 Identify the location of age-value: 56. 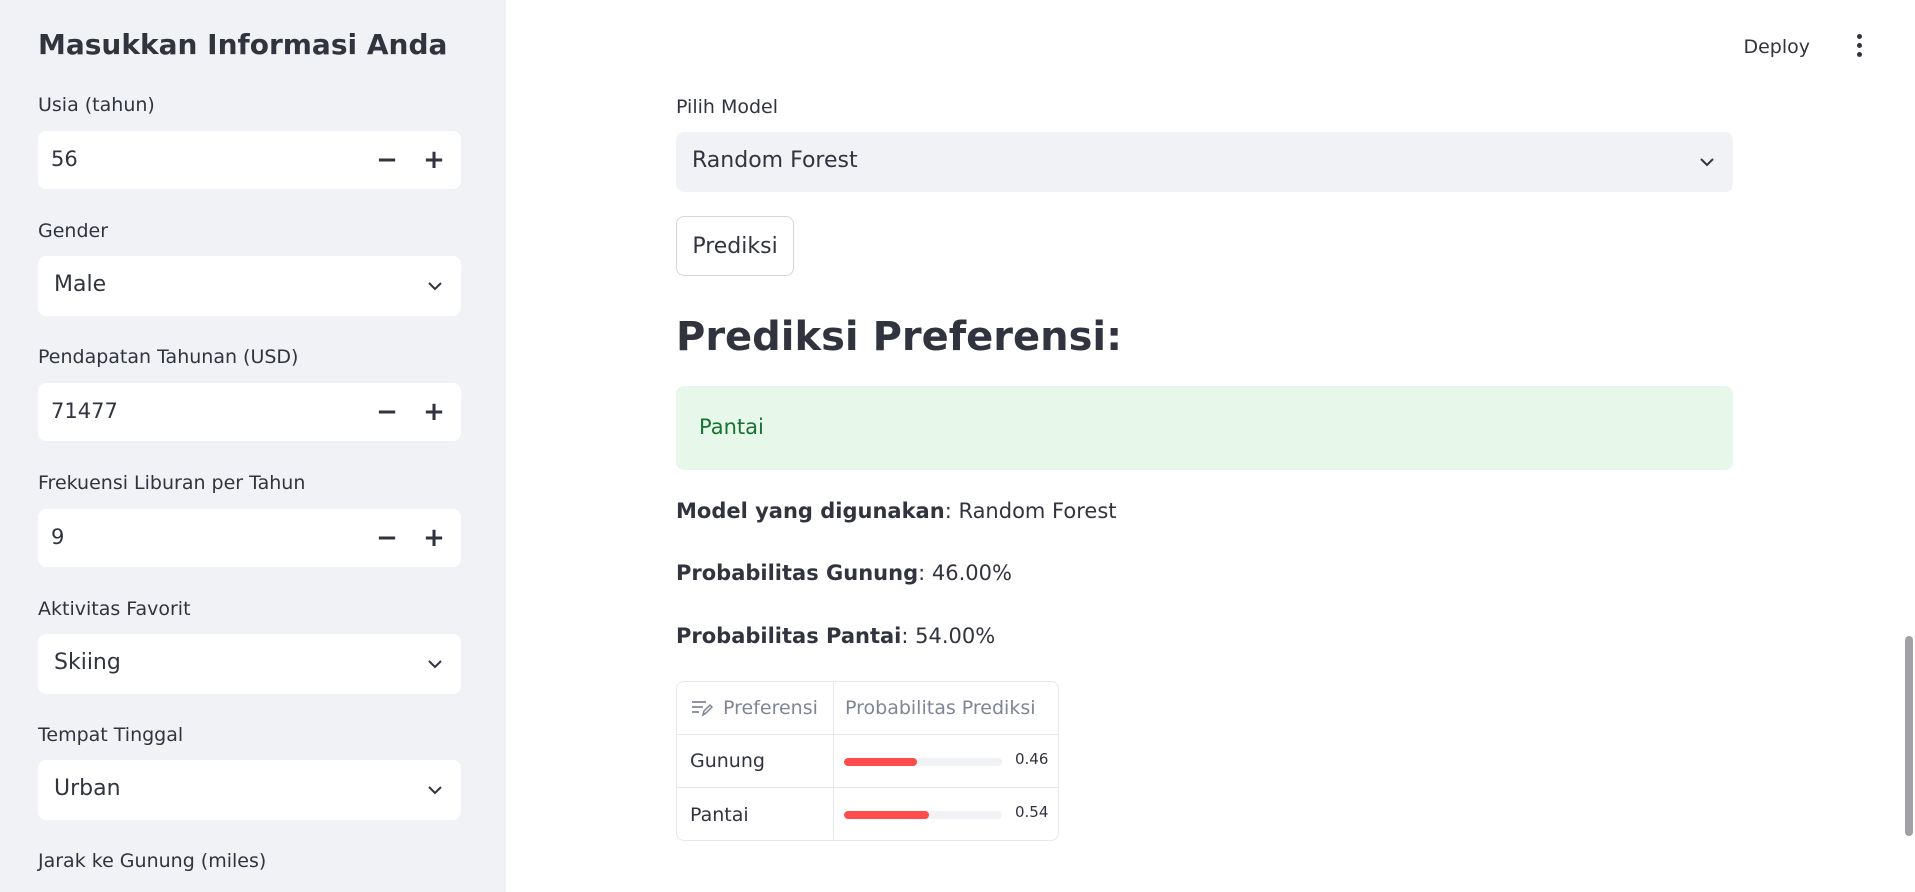
(64, 159).